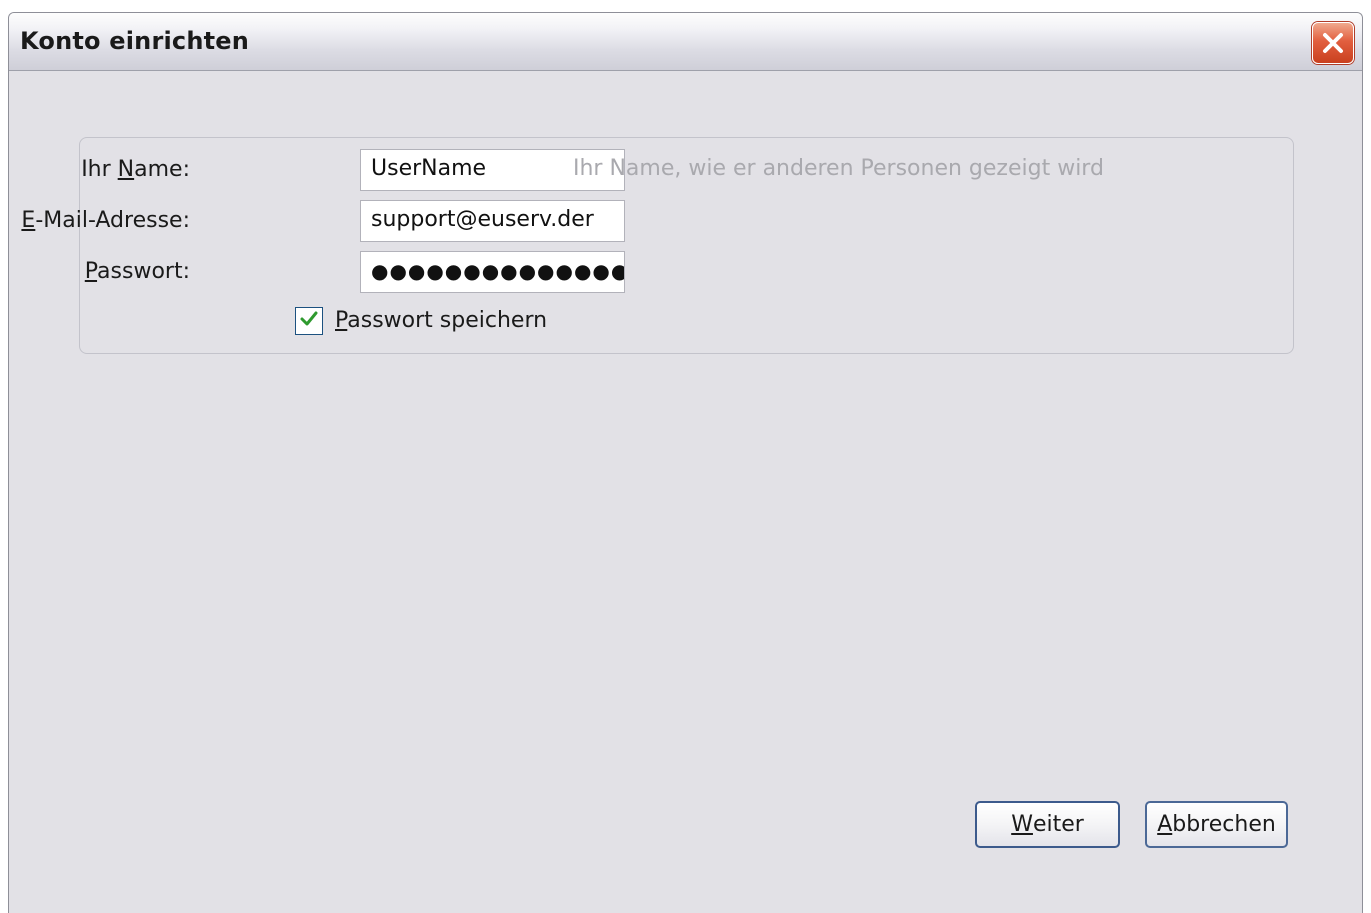 Image resolution: width=1371 pixels, height=913 pixels. What do you see at coordinates (1216, 824) in the screenshot?
I see `cancel-button: Abbrechen` at bounding box center [1216, 824].